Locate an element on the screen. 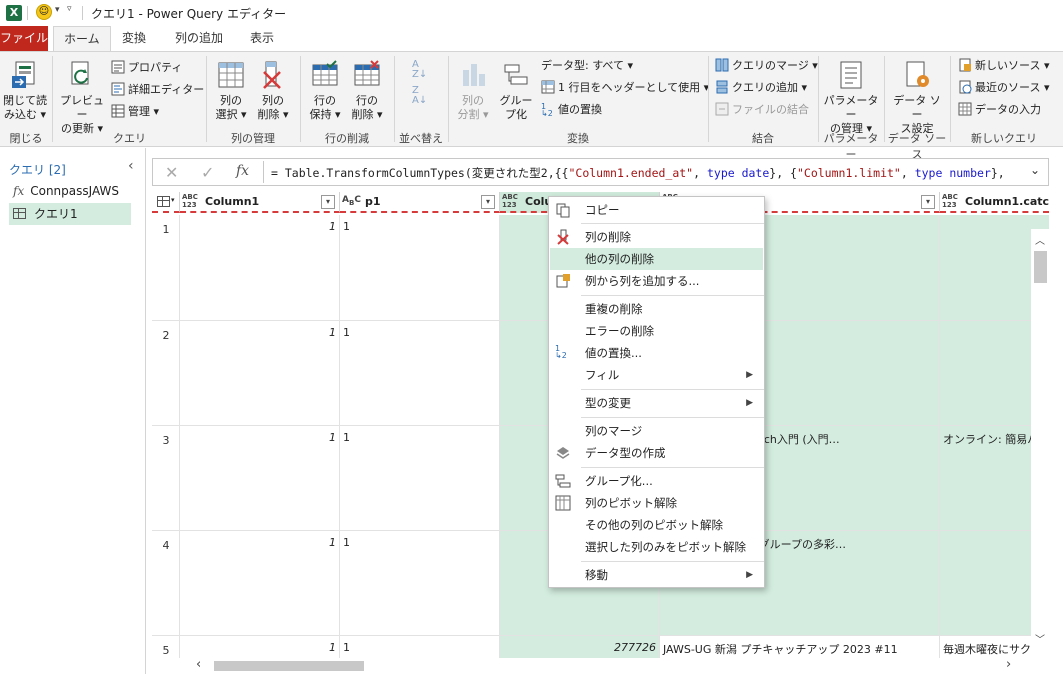  column-header-column1-catch: ABC 123 Column1.catch is located at coordinates (994, 202).